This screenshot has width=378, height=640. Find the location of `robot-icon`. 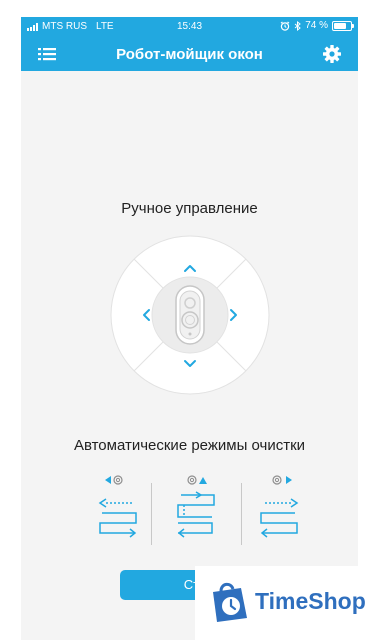

robot-icon is located at coordinates (190, 315).